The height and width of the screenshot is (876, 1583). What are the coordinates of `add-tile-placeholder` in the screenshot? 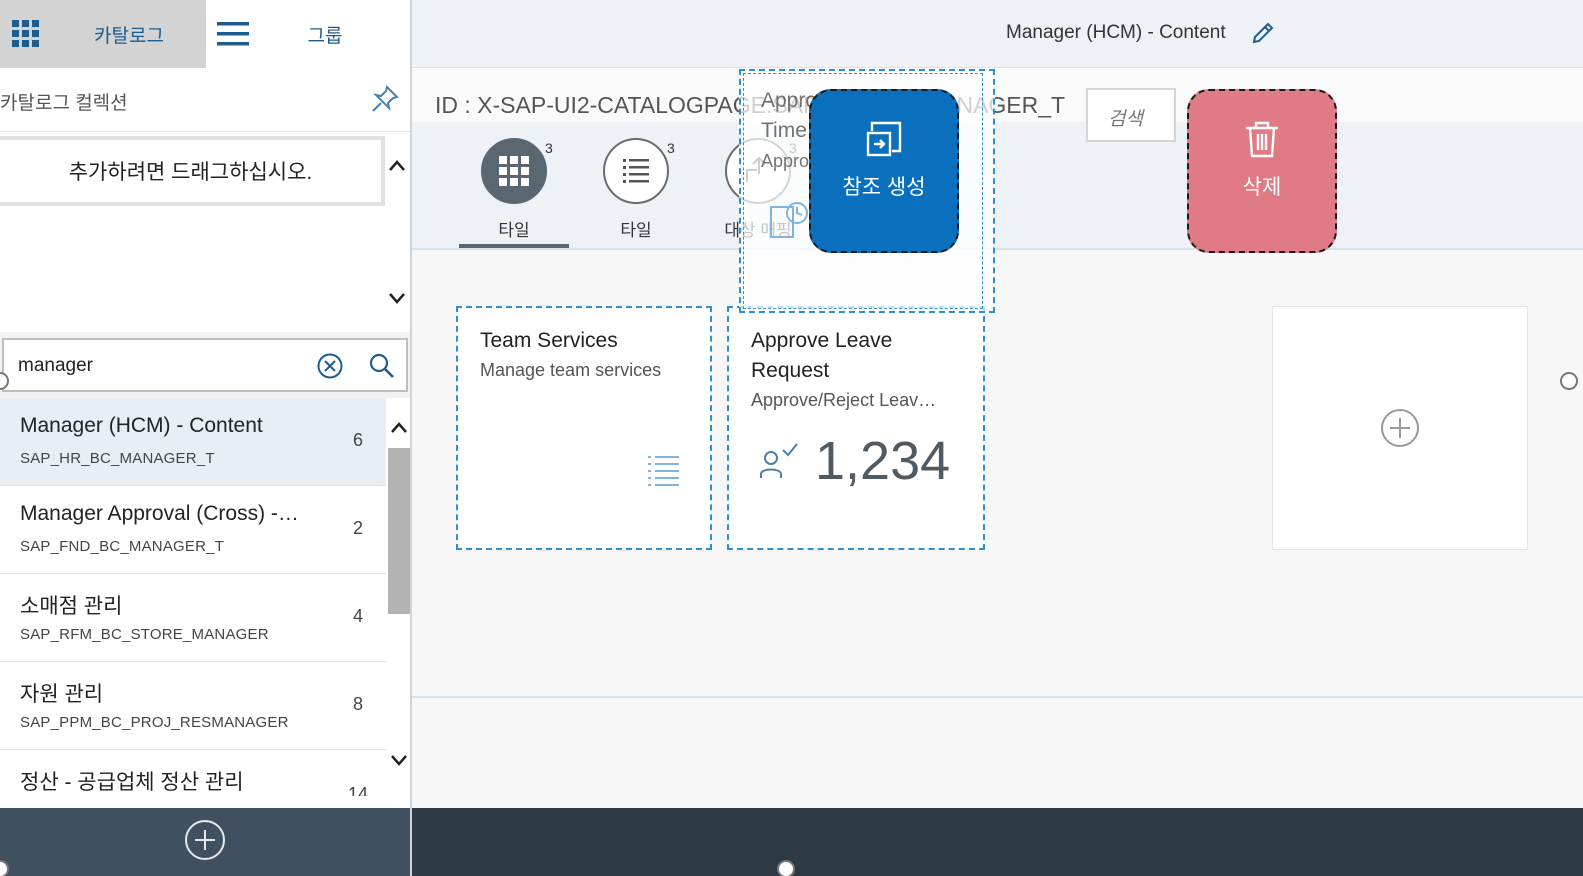 It's located at (1400, 428).